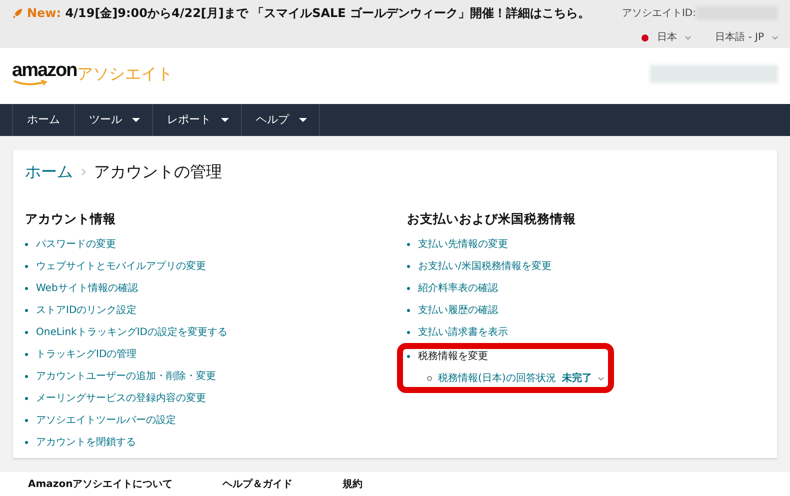 The image size is (790, 496). I want to click on account-link: アカウントを閉鎖する, so click(86, 442).